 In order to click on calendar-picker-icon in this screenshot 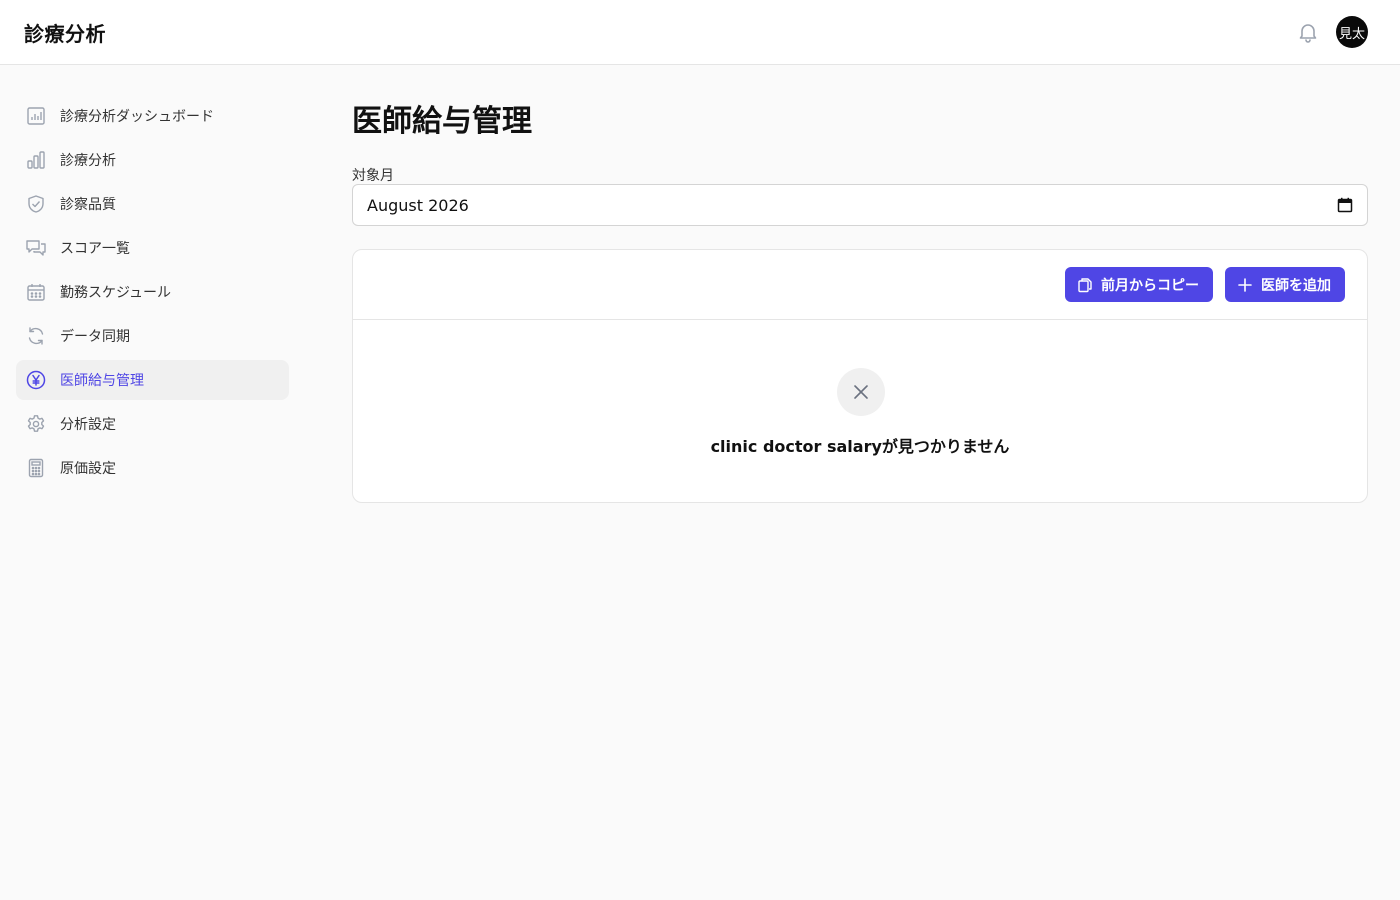, I will do `click(1345, 205)`.